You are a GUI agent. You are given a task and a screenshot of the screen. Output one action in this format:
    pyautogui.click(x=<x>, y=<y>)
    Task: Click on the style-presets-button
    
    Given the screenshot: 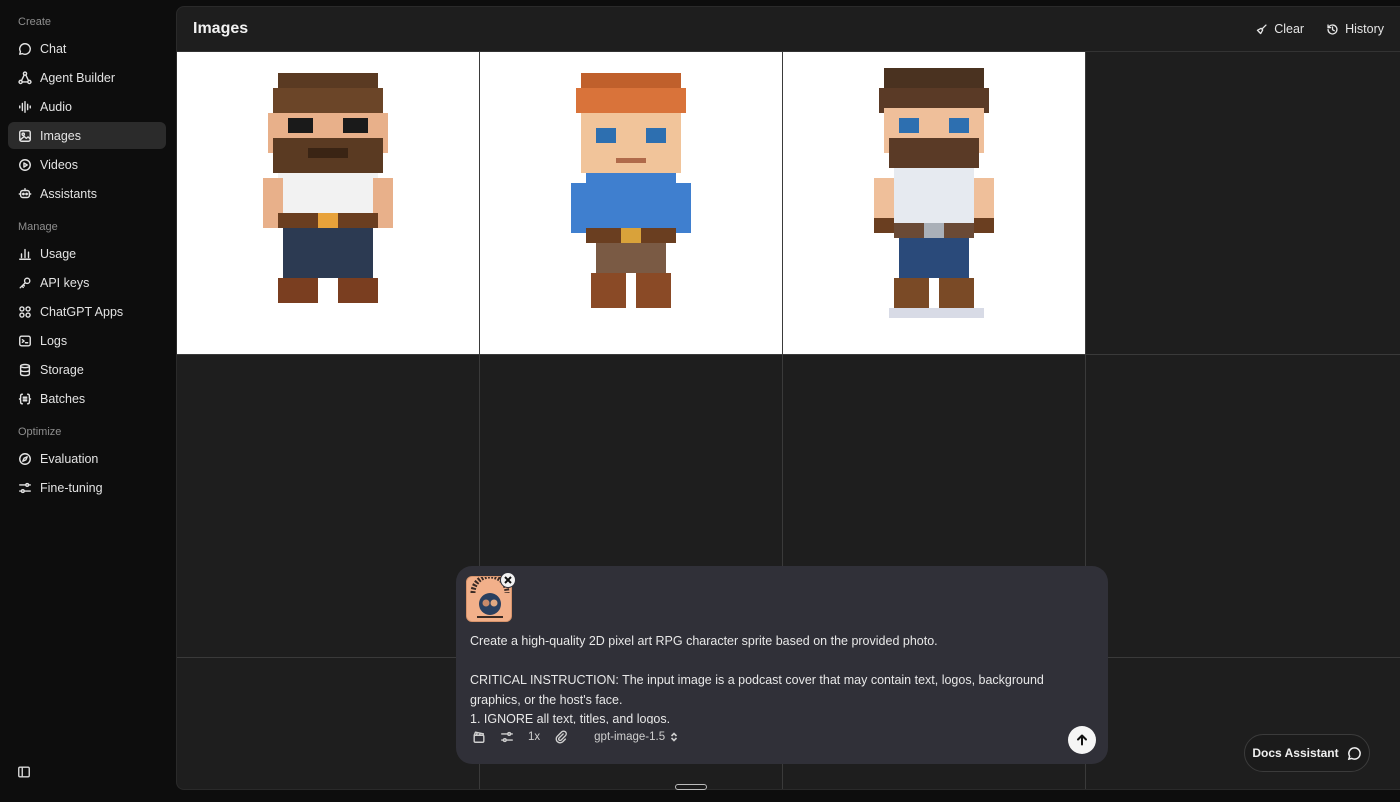 What is the action you would take?
    pyautogui.click(x=479, y=737)
    